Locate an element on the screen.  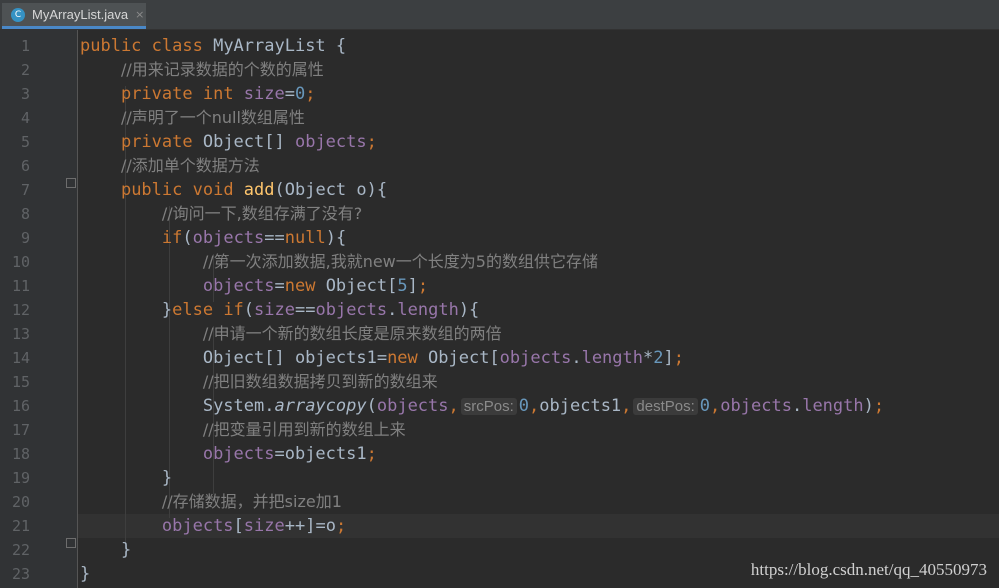
line-number: 3 is located at coordinates (25, 94).